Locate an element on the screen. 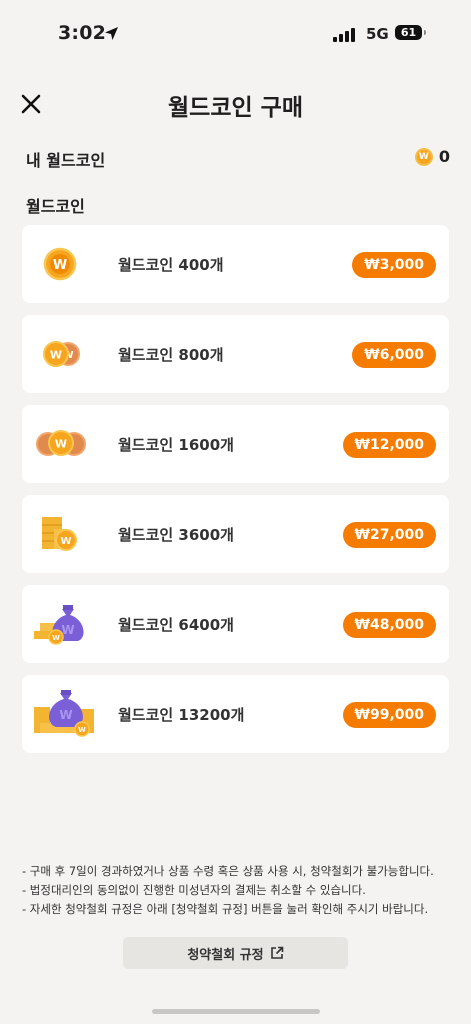  price-button: ₩27,000 is located at coordinates (389, 535).